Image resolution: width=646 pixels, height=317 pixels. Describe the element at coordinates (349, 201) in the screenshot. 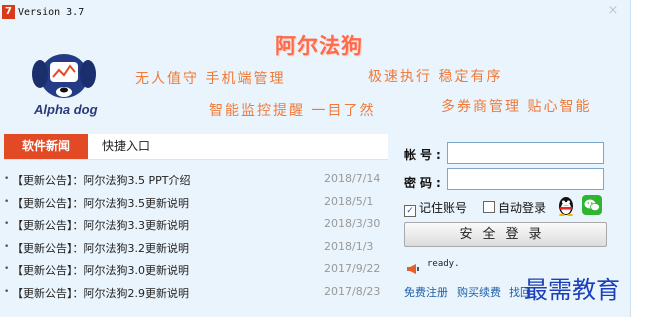

I see `news-item-date: 2018/5/1` at that location.